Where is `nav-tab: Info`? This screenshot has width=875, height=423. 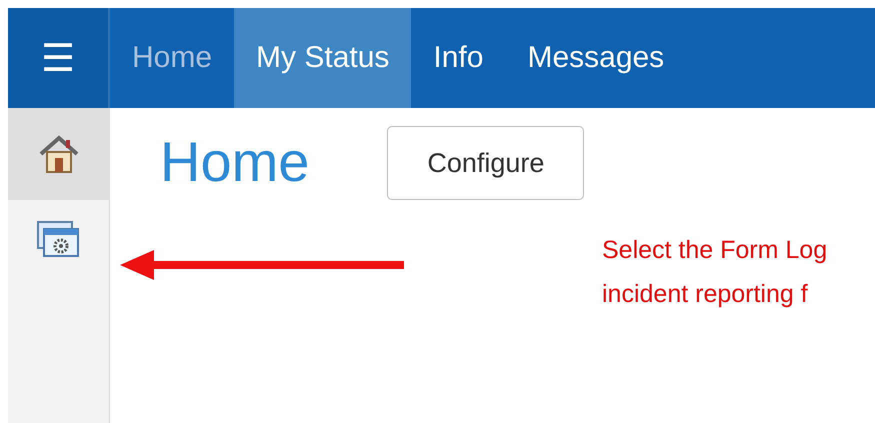
nav-tab: Info is located at coordinates (458, 58).